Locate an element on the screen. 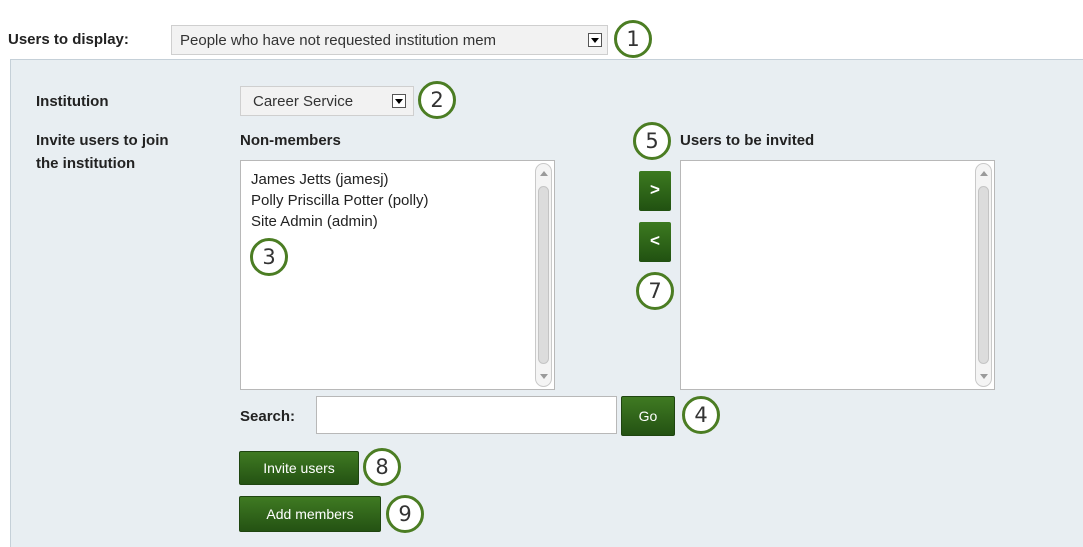 Image resolution: width=1083 pixels, height=547 pixels. list-item: Polly Priscilla Potter (polly) is located at coordinates (340, 200).